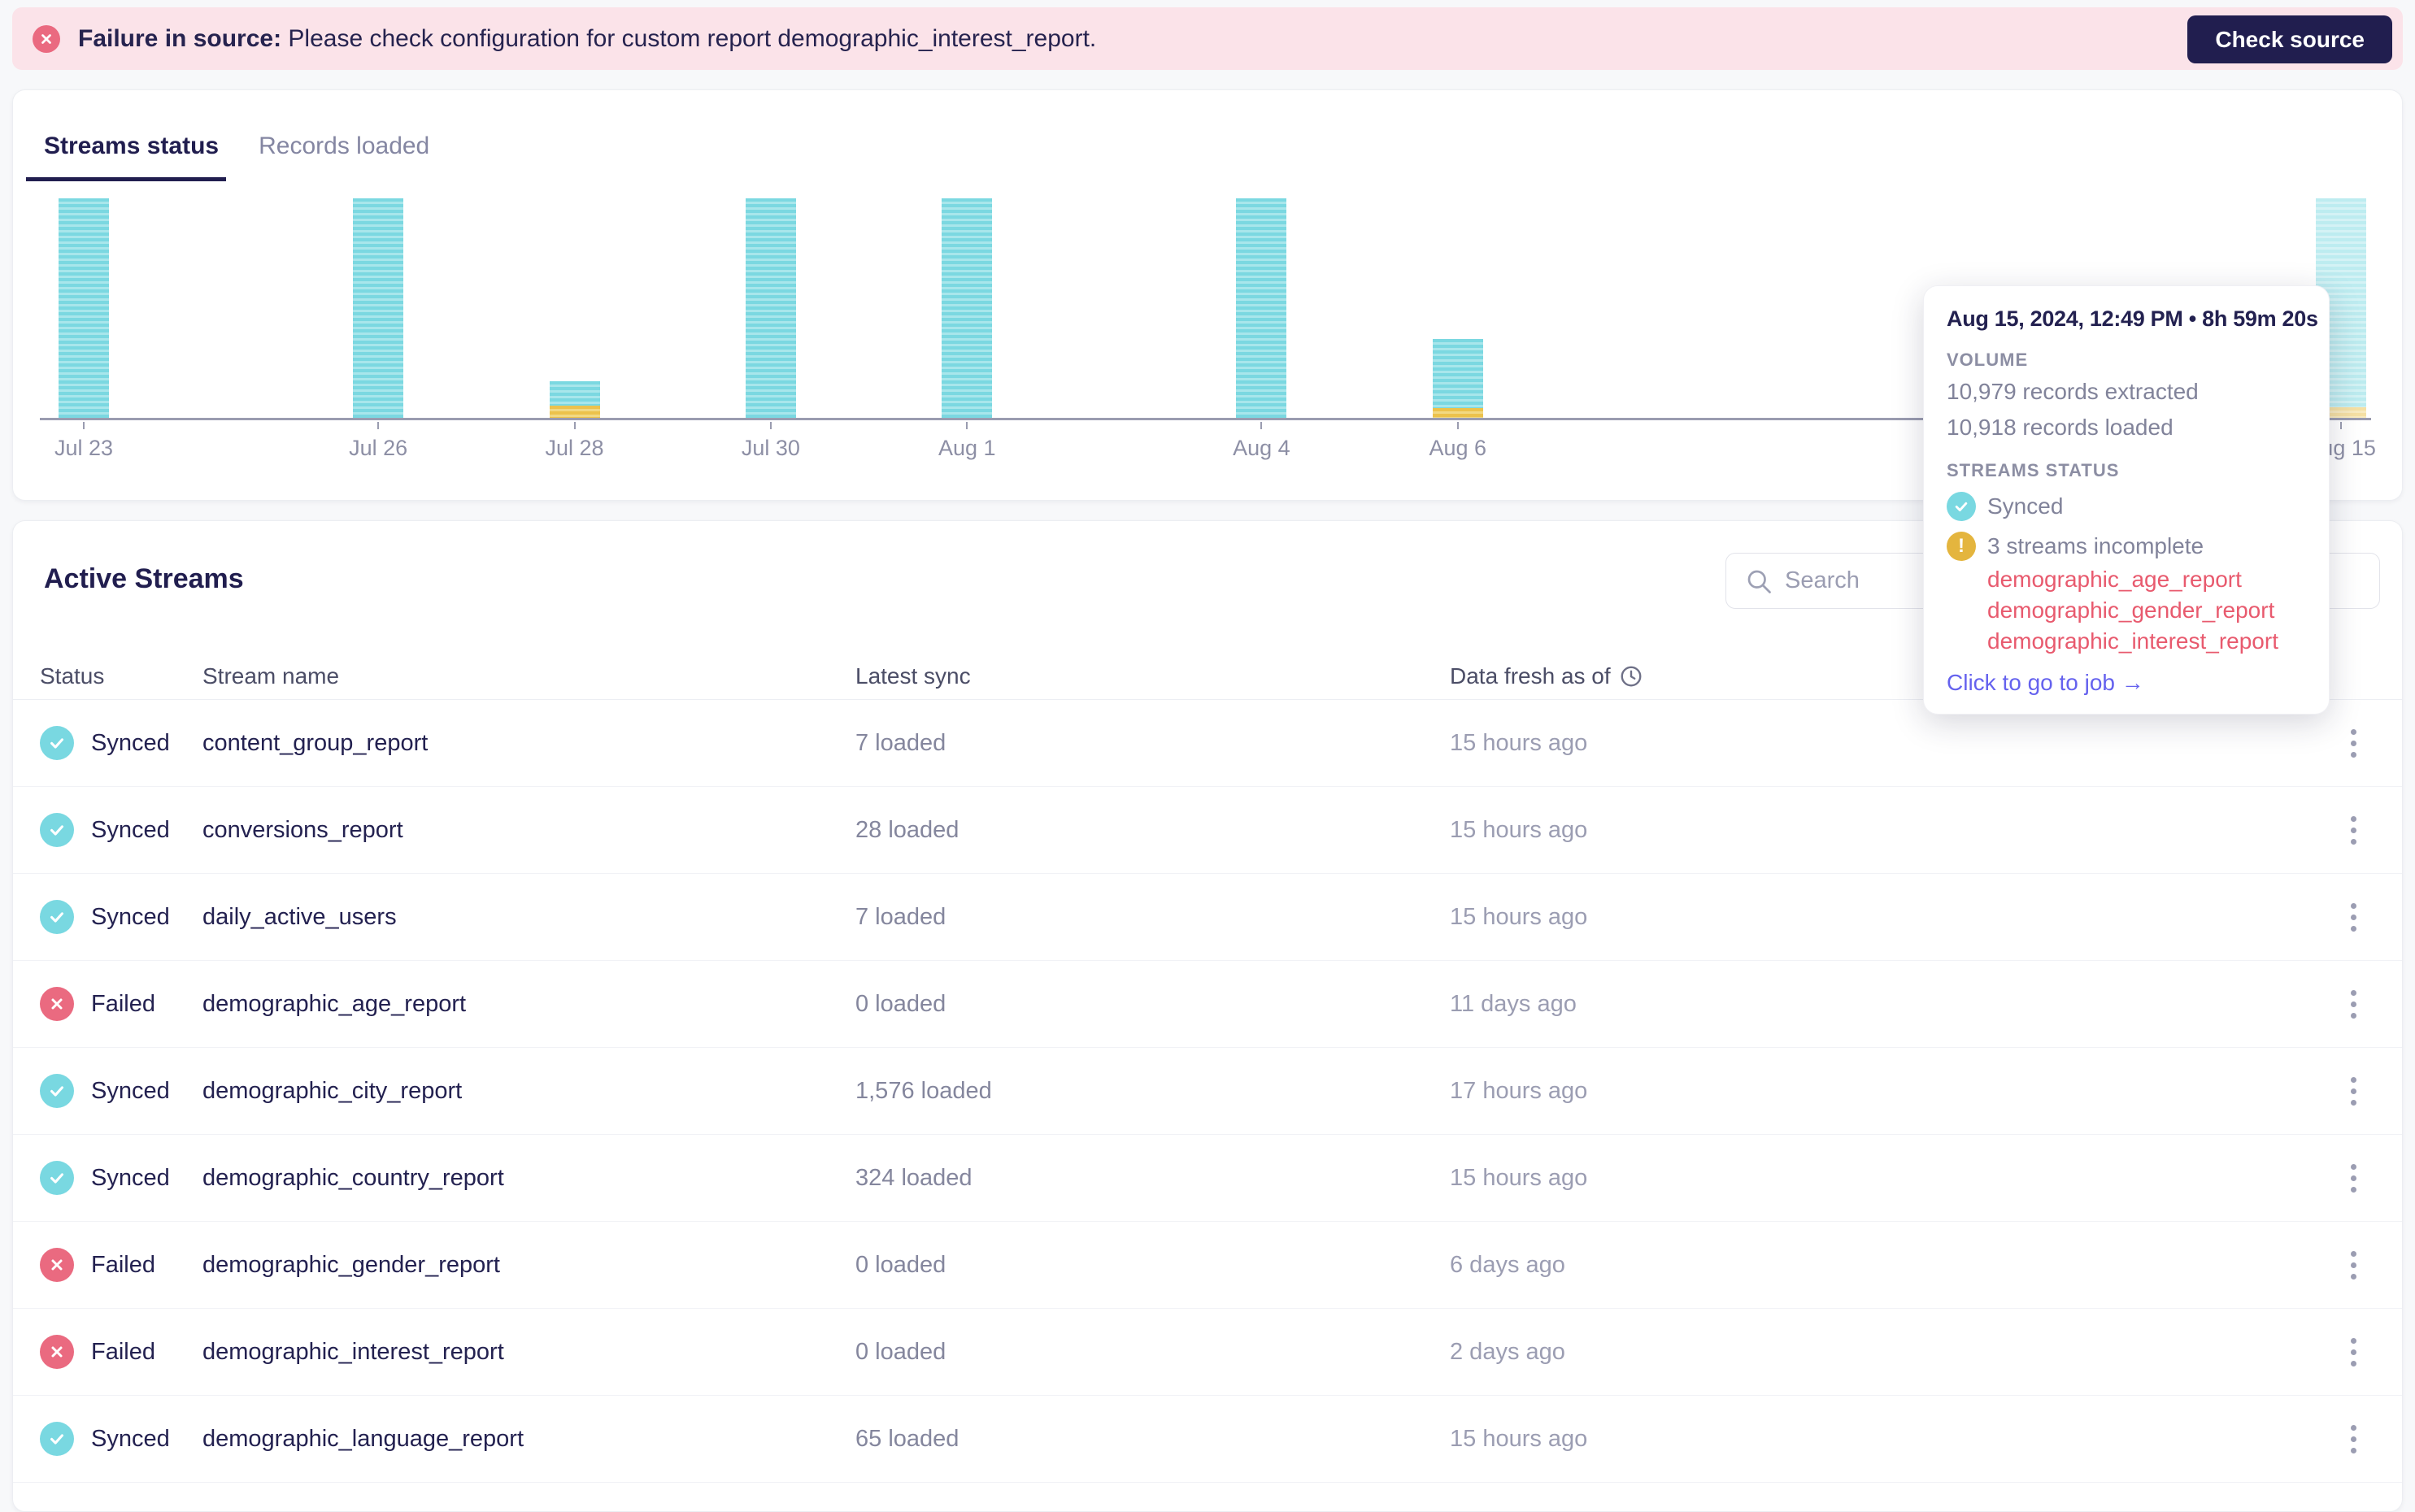  Describe the element at coordinates (351, 1264) in the screenshot. I see `stream-name: demographic_gender_report` at that location.